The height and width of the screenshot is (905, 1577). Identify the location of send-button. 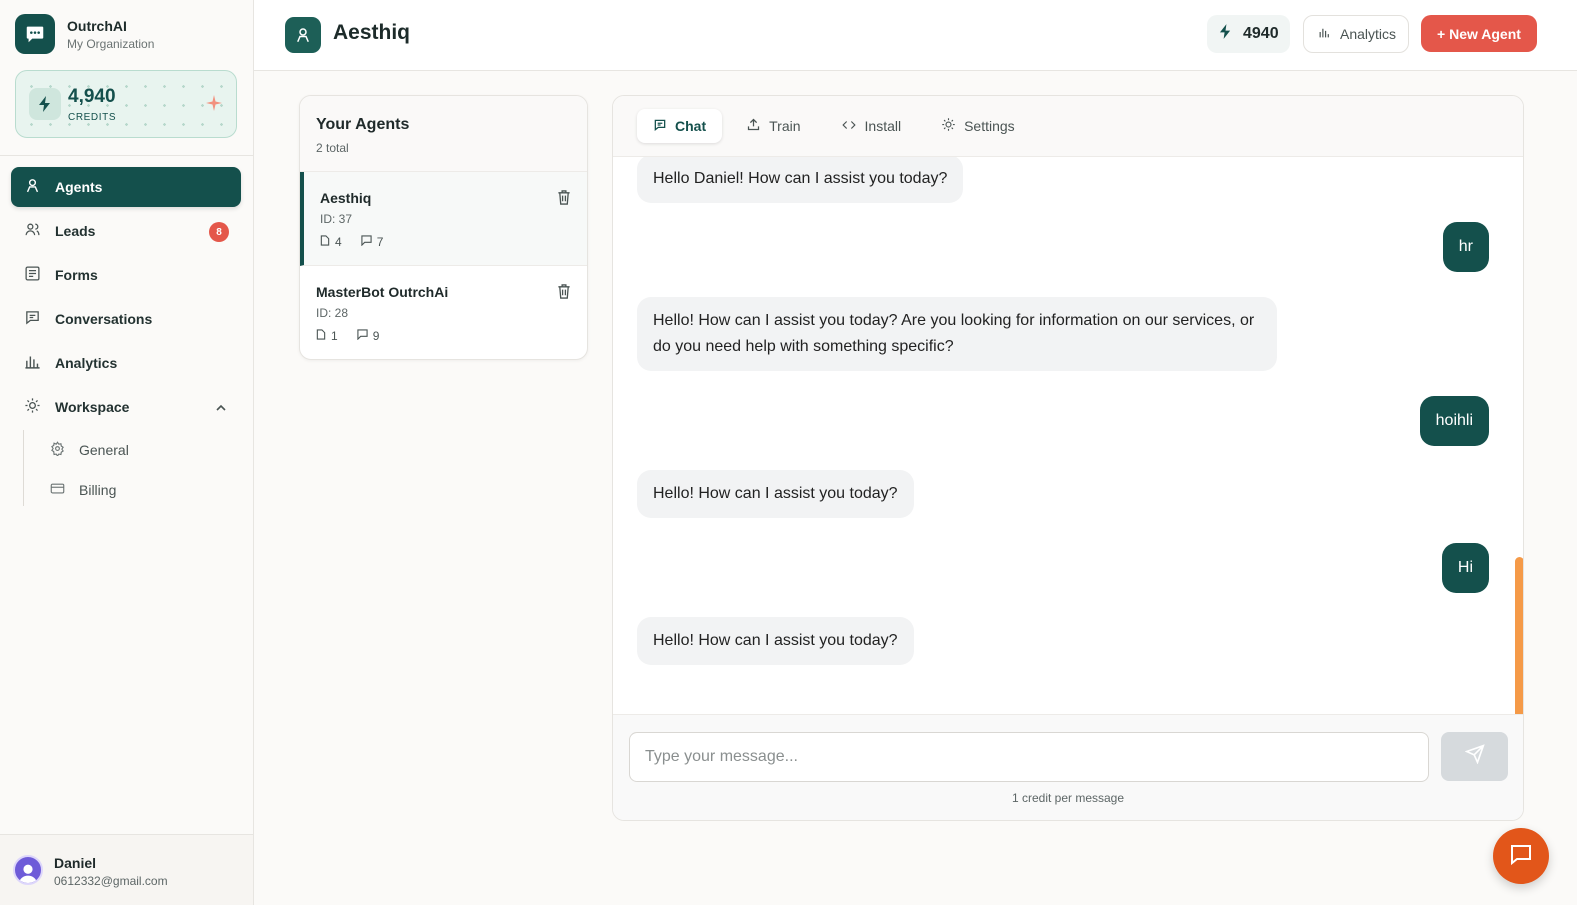
(1474, 756).